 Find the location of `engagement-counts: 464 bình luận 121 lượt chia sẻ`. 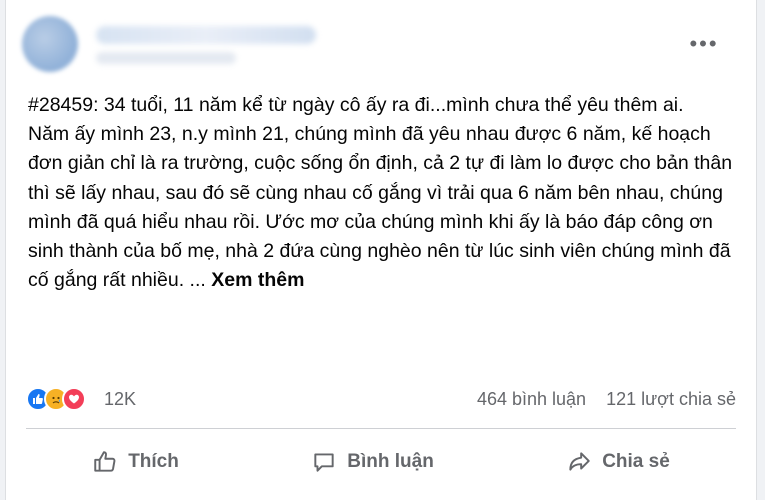

engagement-counts: 464 bình luận 121 lượt chia sẻ is located at coordinates (606, 399).